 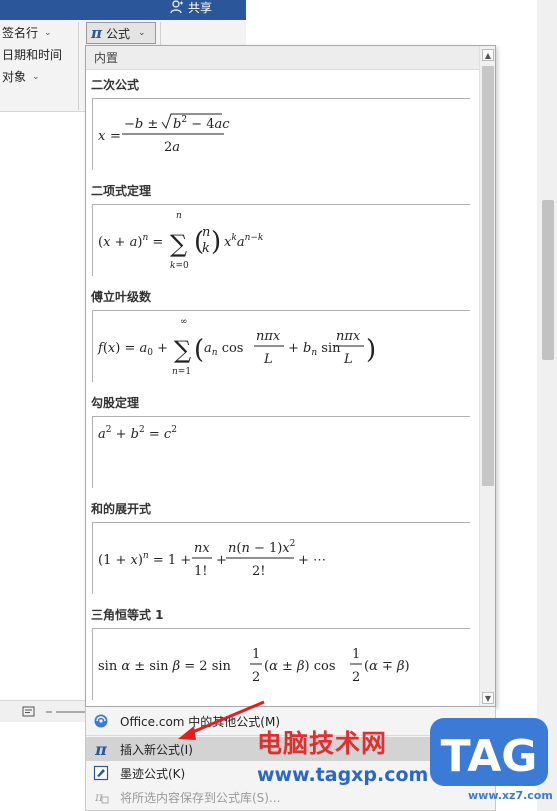 What do you see at coordinates (181, 372) in the screenshot?
I see `svg-text: n=1` at bounding box center [181, 372].